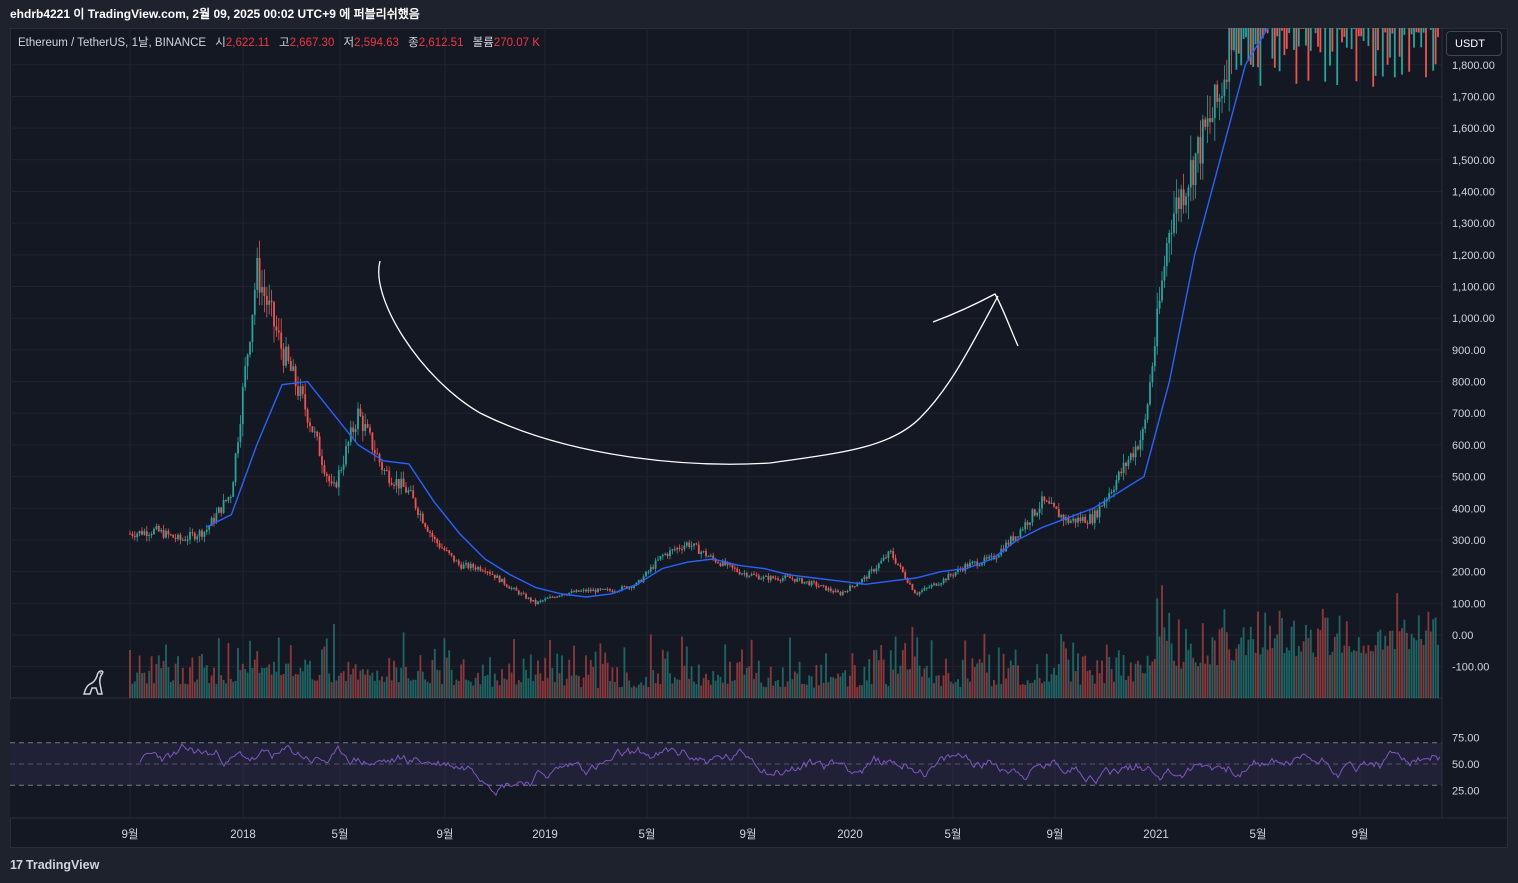  What do you see at coordinates (247, 43) in the screenshot?
I see `open-value: 2,622.11` at bounding box center [247, 43].